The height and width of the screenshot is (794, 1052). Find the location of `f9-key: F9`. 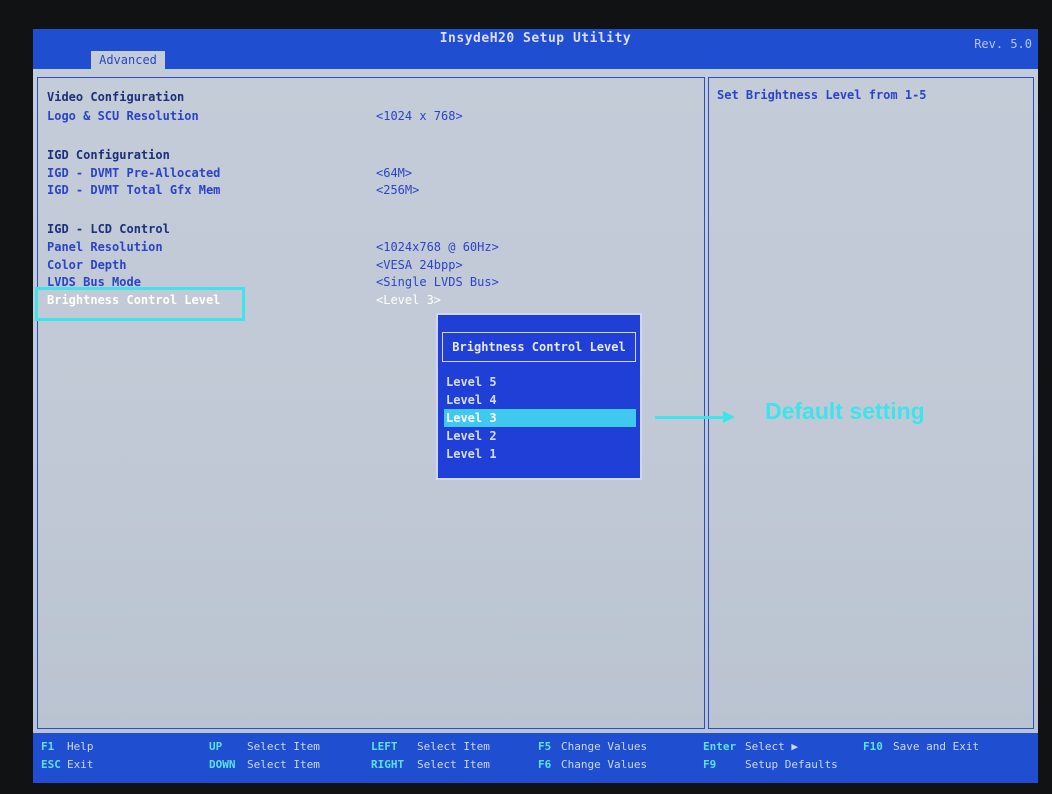

f9-key: F9 is located at coordinates (710, 764).